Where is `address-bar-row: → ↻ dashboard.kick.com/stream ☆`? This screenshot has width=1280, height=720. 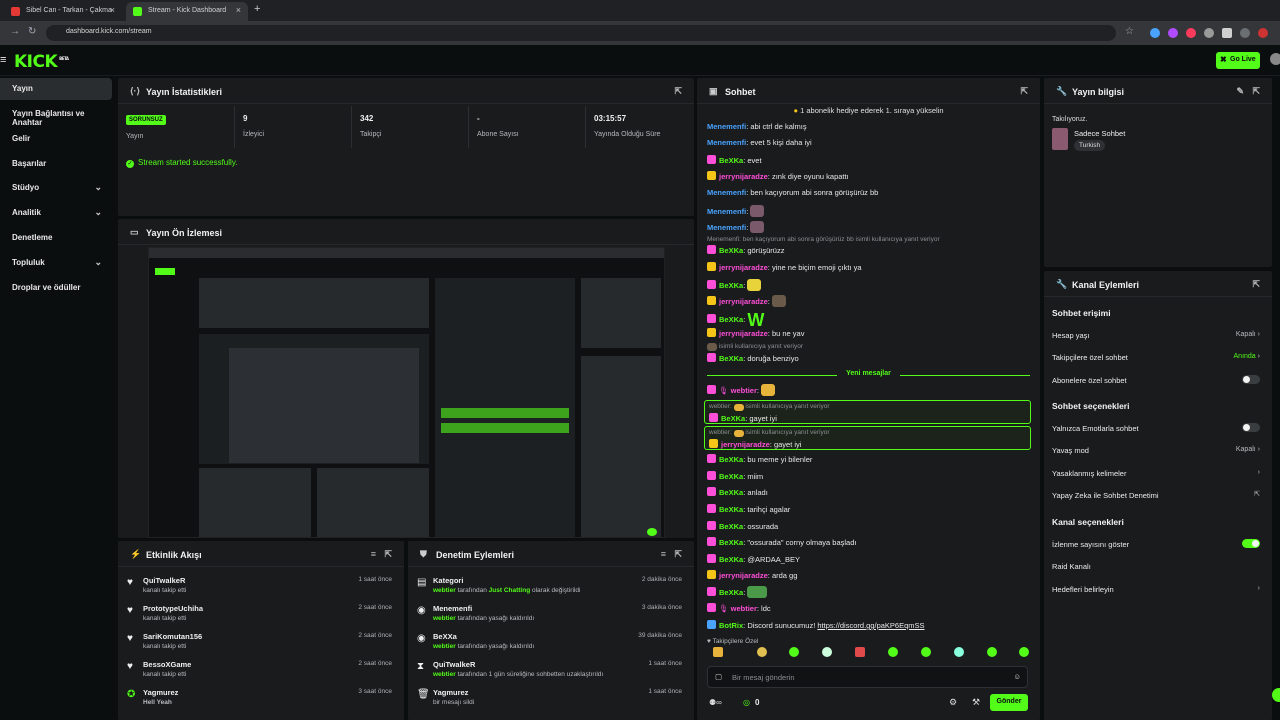 address-bar-row: → ↻ dashboard.kick.com/stream ☆ is located at coordinates (640, 33).